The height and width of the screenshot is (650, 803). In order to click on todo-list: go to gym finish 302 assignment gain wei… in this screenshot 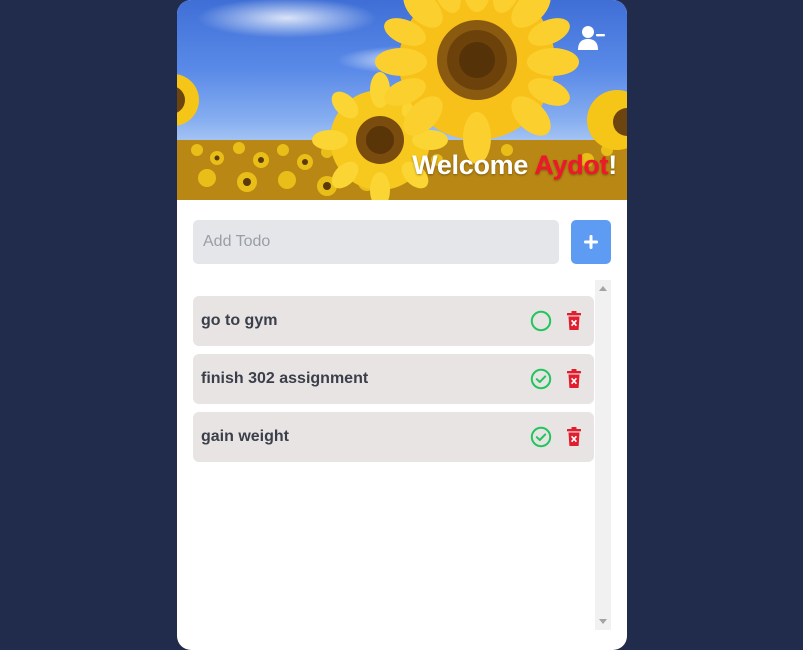, I will do `click(393, 383)`.